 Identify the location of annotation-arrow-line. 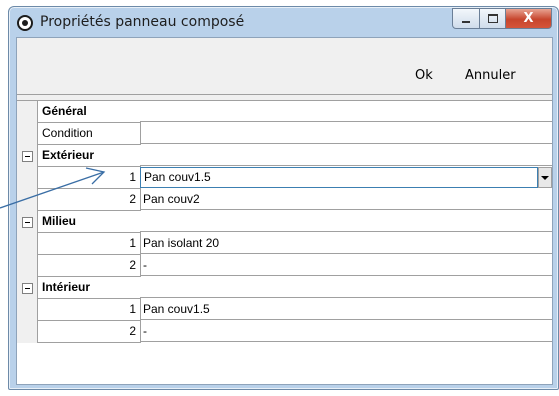
(52, 190).